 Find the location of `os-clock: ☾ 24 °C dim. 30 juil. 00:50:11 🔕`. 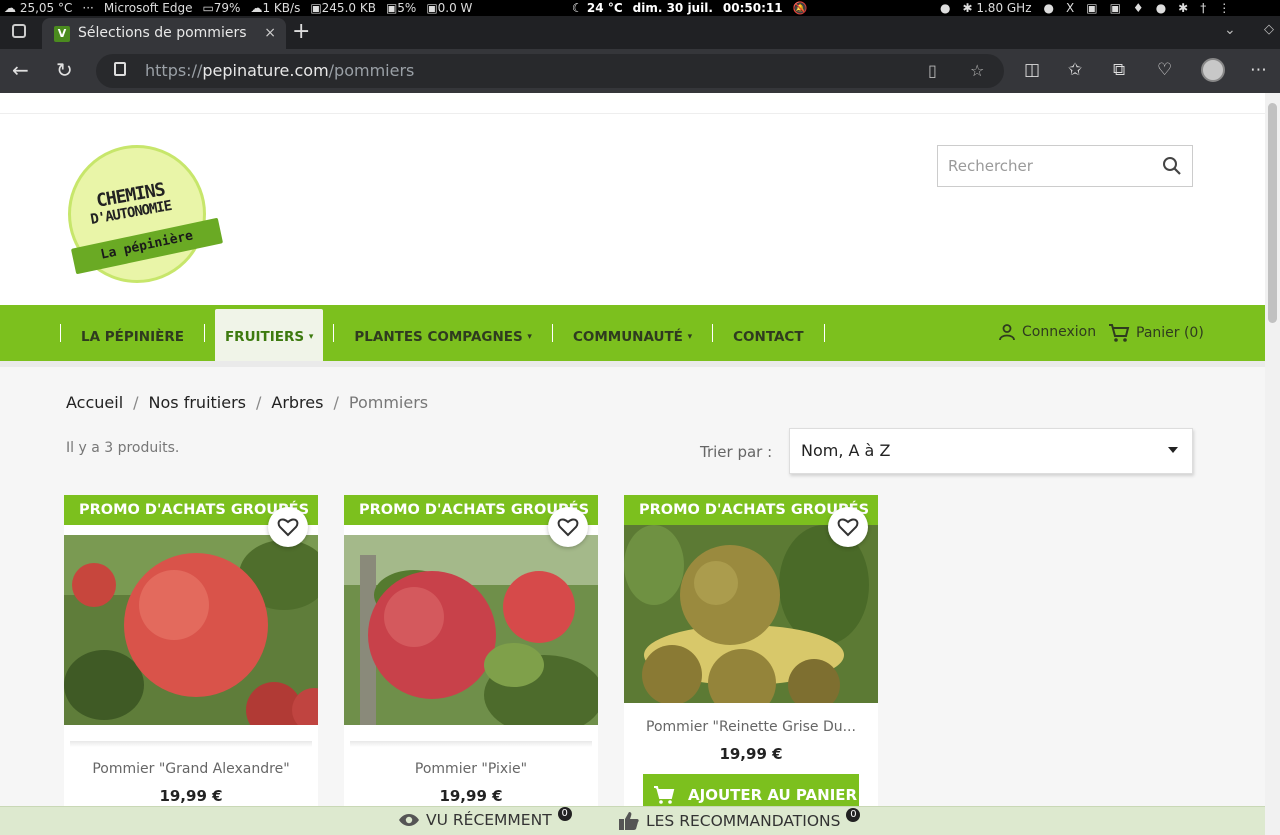

os-clock: ☾ 24 °C dim. 30 juil. 00:50:11 🔕 is located at coordinates (690, 8).